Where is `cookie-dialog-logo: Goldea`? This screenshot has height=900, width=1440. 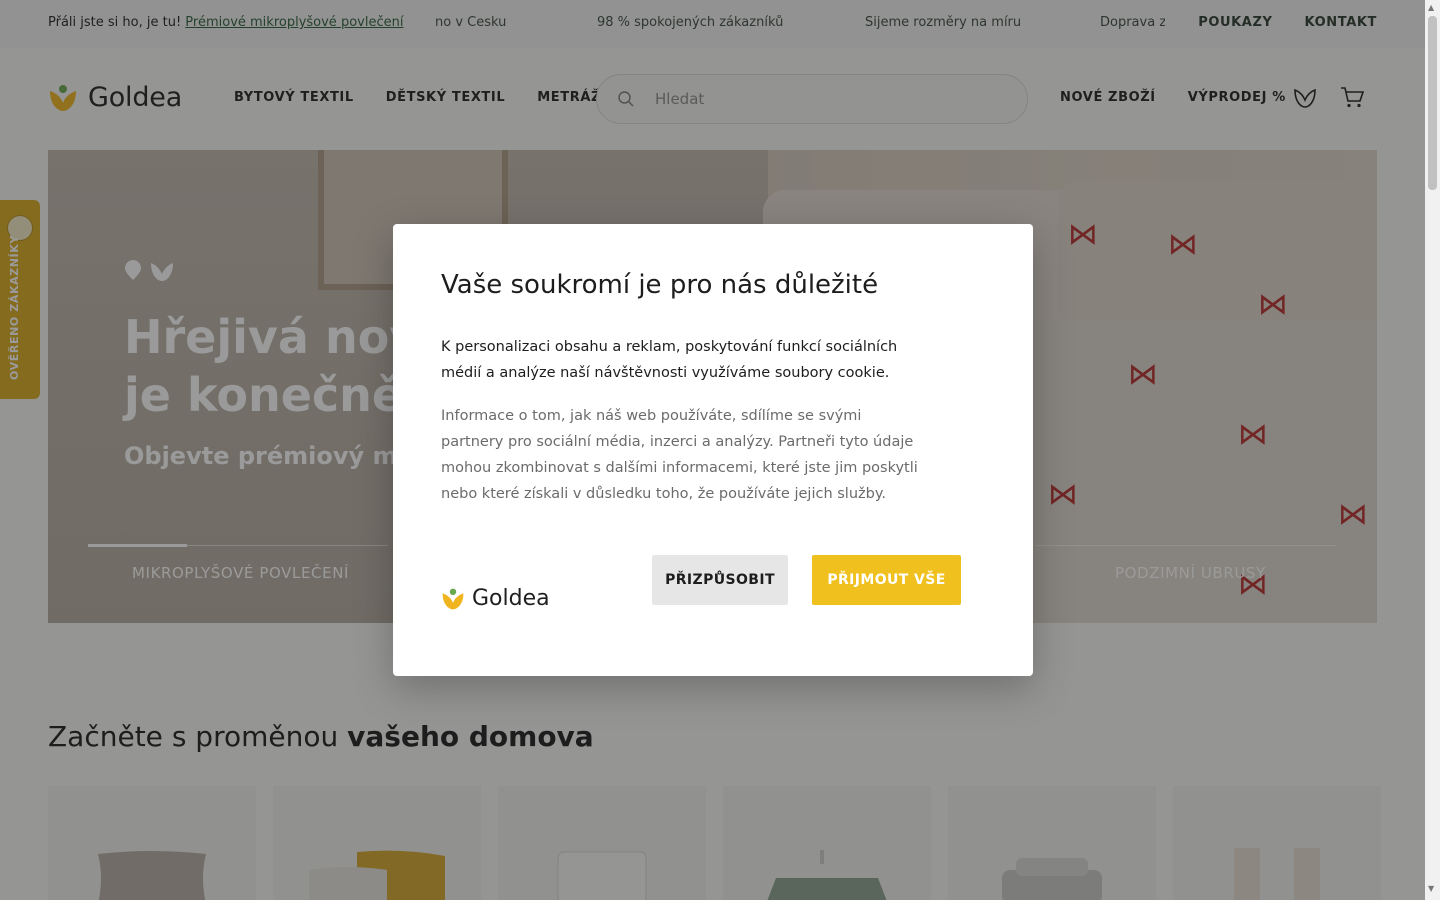 cookie-dialog-logo: Goldea is located at coordinates (495, 598).